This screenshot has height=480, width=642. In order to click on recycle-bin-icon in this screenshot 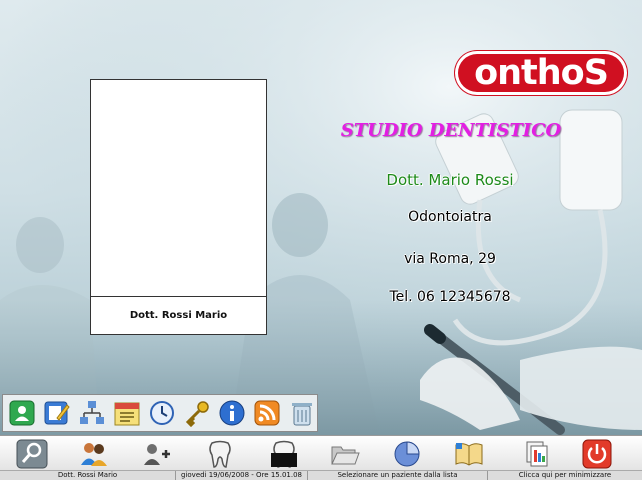, I will do `click(301, 413)`.